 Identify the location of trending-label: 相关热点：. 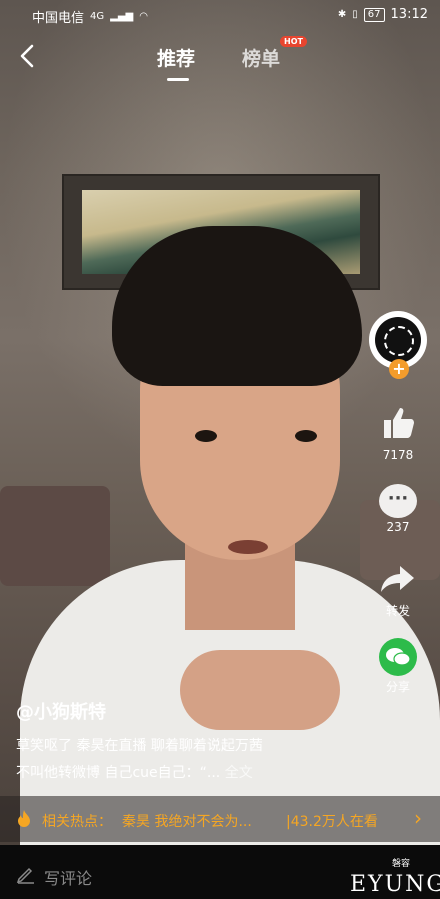
(77, 822).